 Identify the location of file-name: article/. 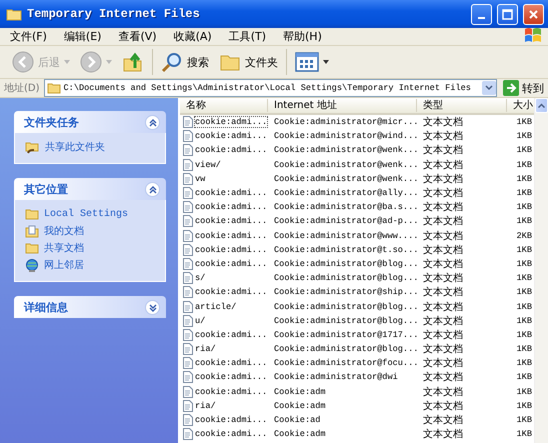
(215, 307).